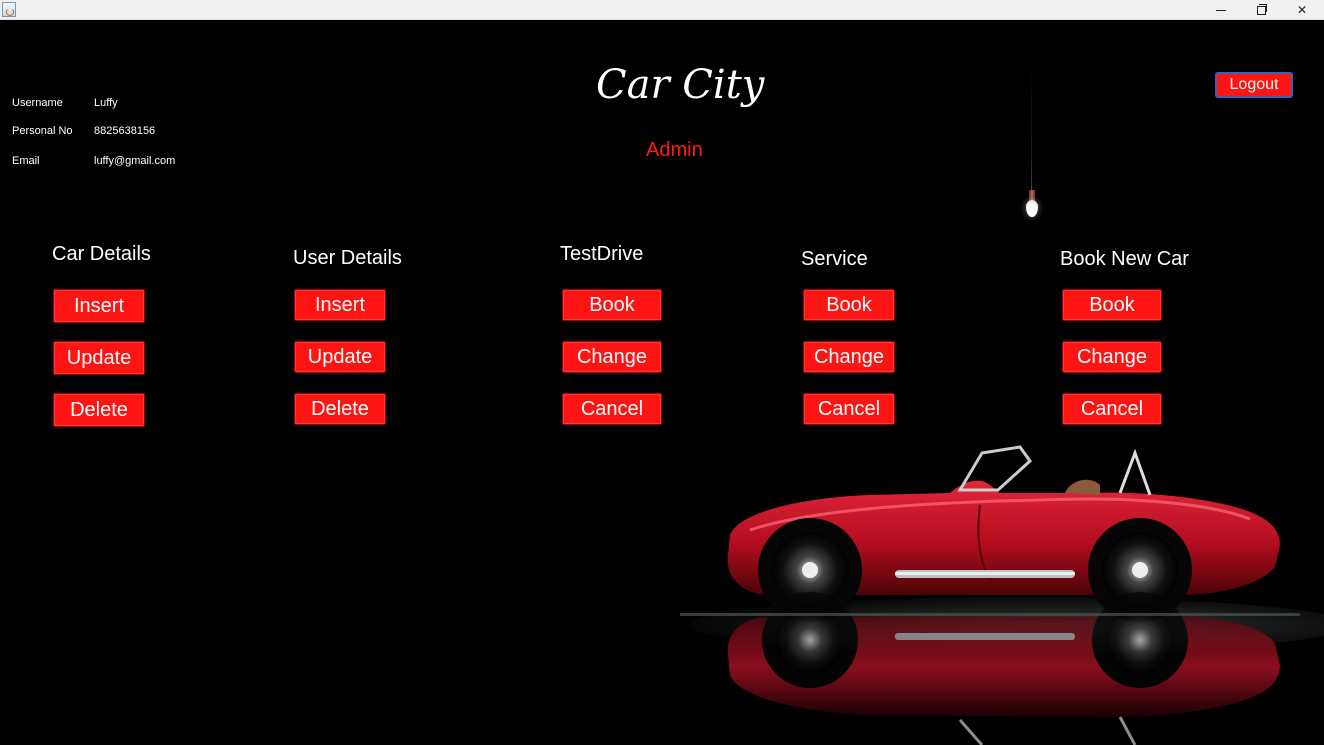  I want to click on testdrive-cancel-button: Cancel, so click(612, 409).